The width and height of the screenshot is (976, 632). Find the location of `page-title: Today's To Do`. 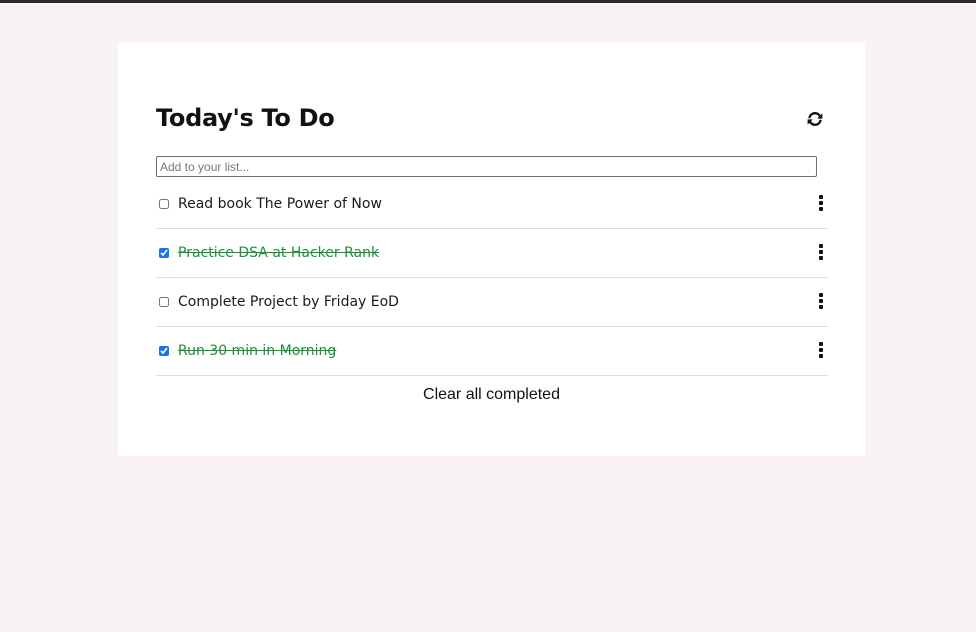

page-title: Today's To Do is located at coordinates (245, 118).